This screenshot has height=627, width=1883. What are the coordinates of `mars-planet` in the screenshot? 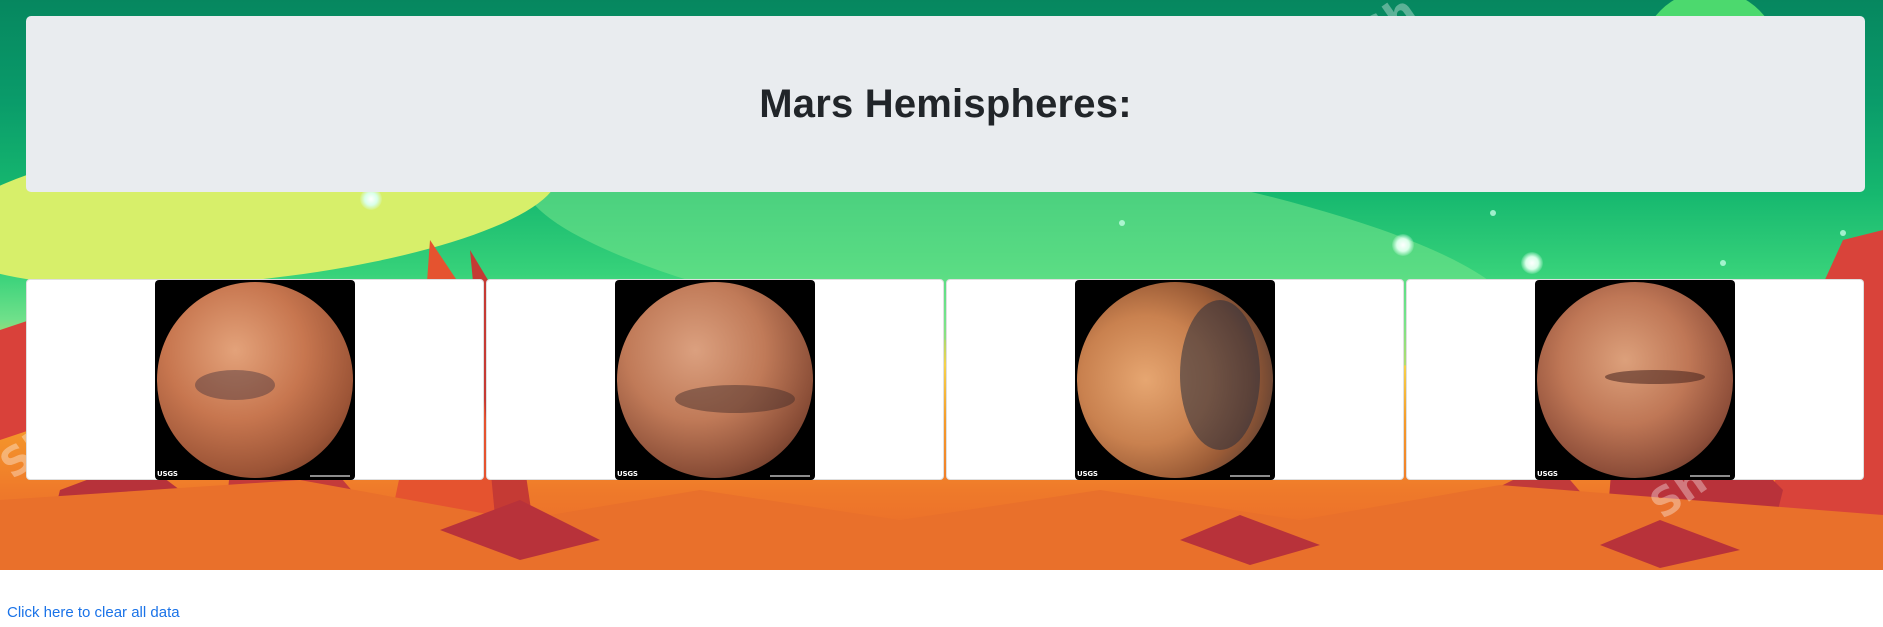 It's located at (715, 379).